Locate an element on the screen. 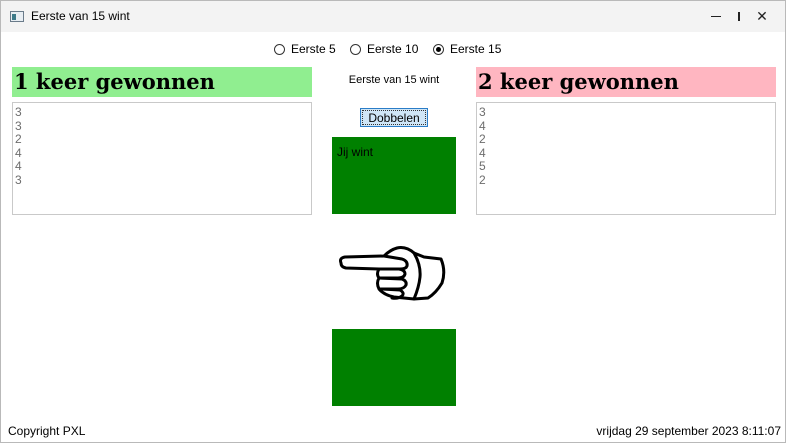  close-icon: ✕ is located at coordinates (762, 16).